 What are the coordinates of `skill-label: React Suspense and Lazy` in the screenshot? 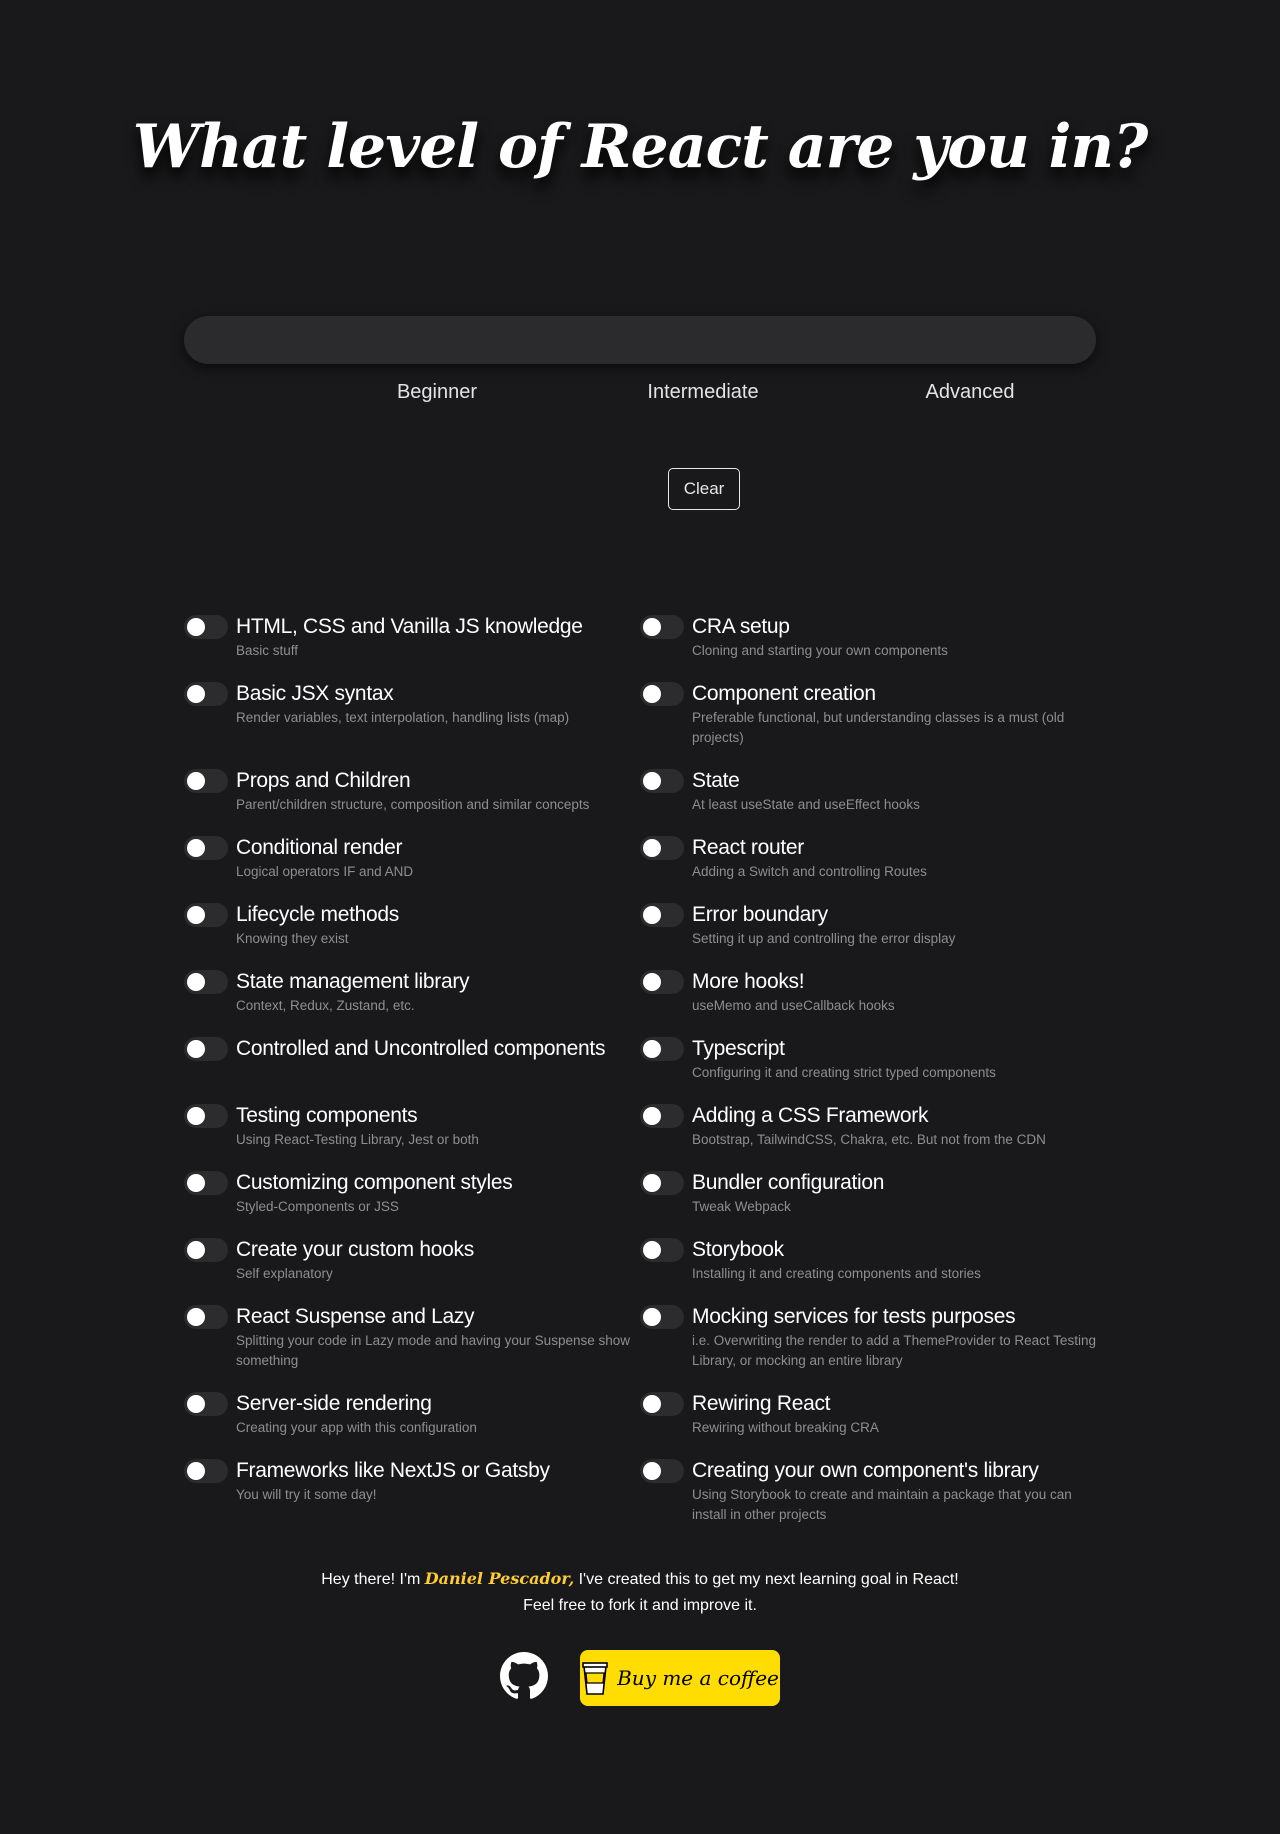 It's located at (355, 1316).